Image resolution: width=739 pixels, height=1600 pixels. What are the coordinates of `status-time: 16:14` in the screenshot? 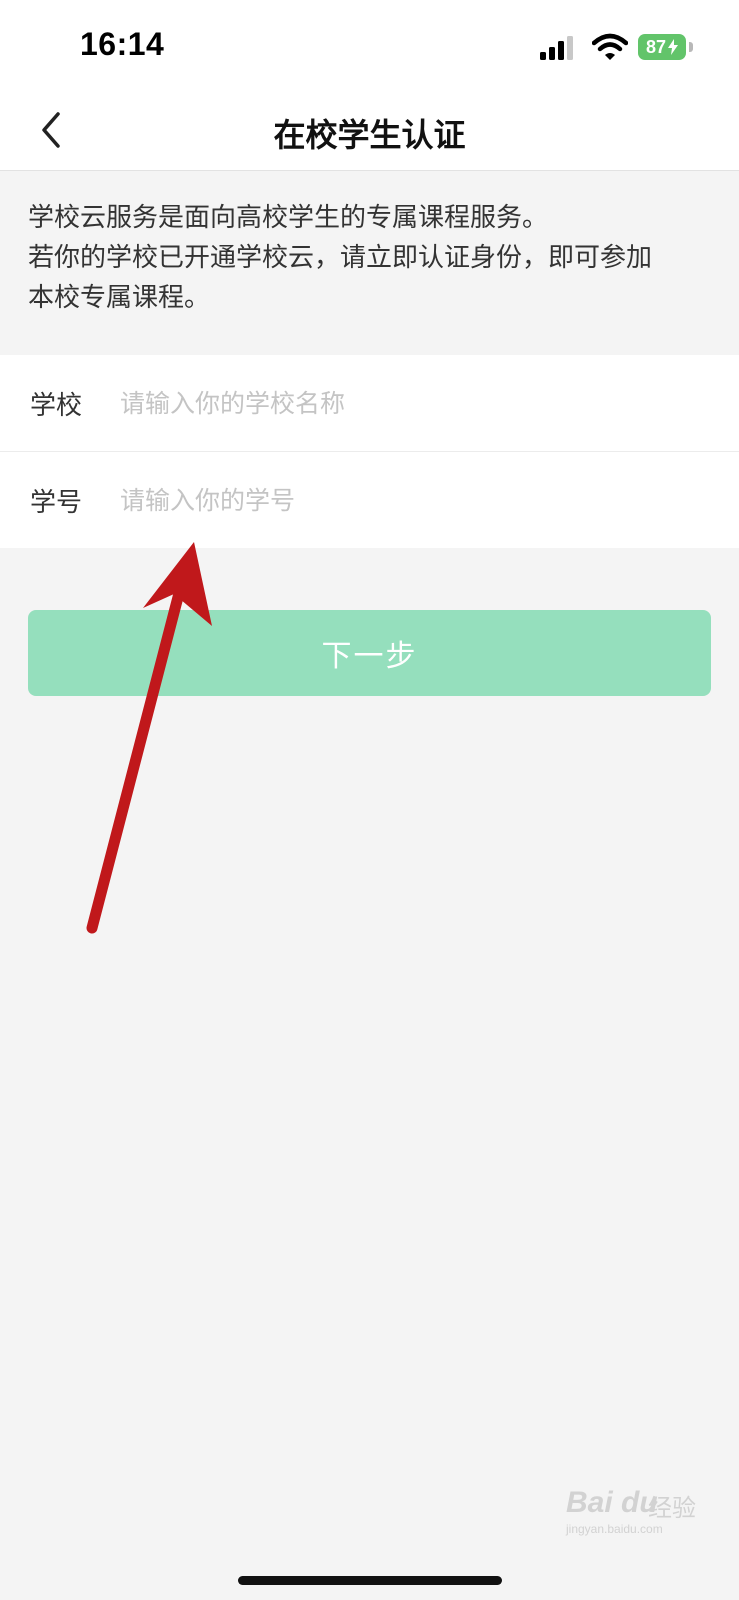 It's located at (122, 44).